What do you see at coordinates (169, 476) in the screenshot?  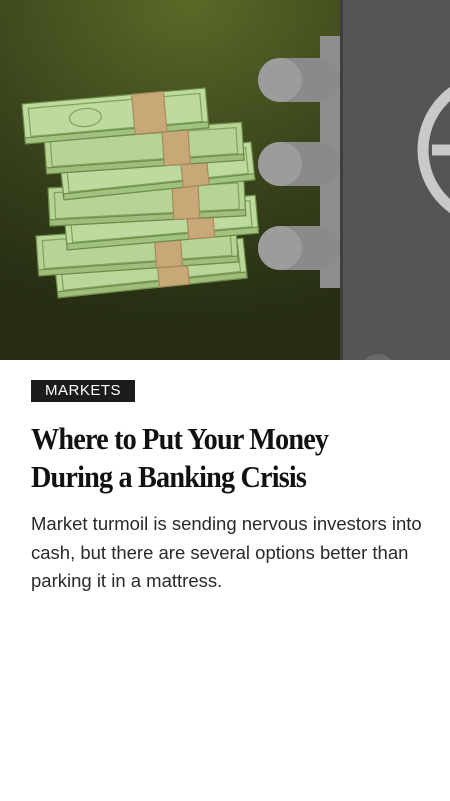 I see `headline-line-2: During a Banking Crisis` at bounding box center [169, 476].